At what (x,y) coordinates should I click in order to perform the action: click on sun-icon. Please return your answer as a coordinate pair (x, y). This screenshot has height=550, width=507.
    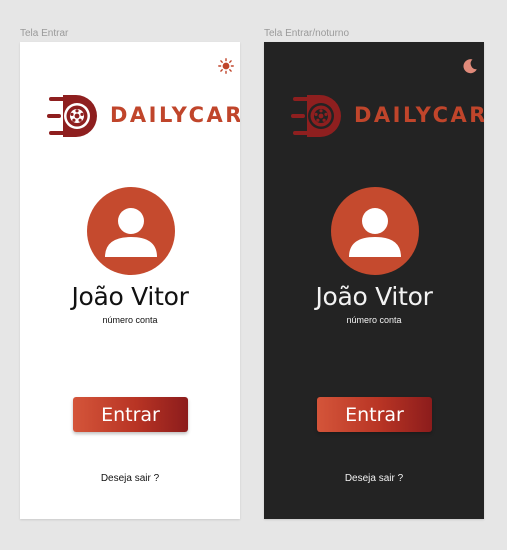
    Looking at the image, I should click on (226, 66).